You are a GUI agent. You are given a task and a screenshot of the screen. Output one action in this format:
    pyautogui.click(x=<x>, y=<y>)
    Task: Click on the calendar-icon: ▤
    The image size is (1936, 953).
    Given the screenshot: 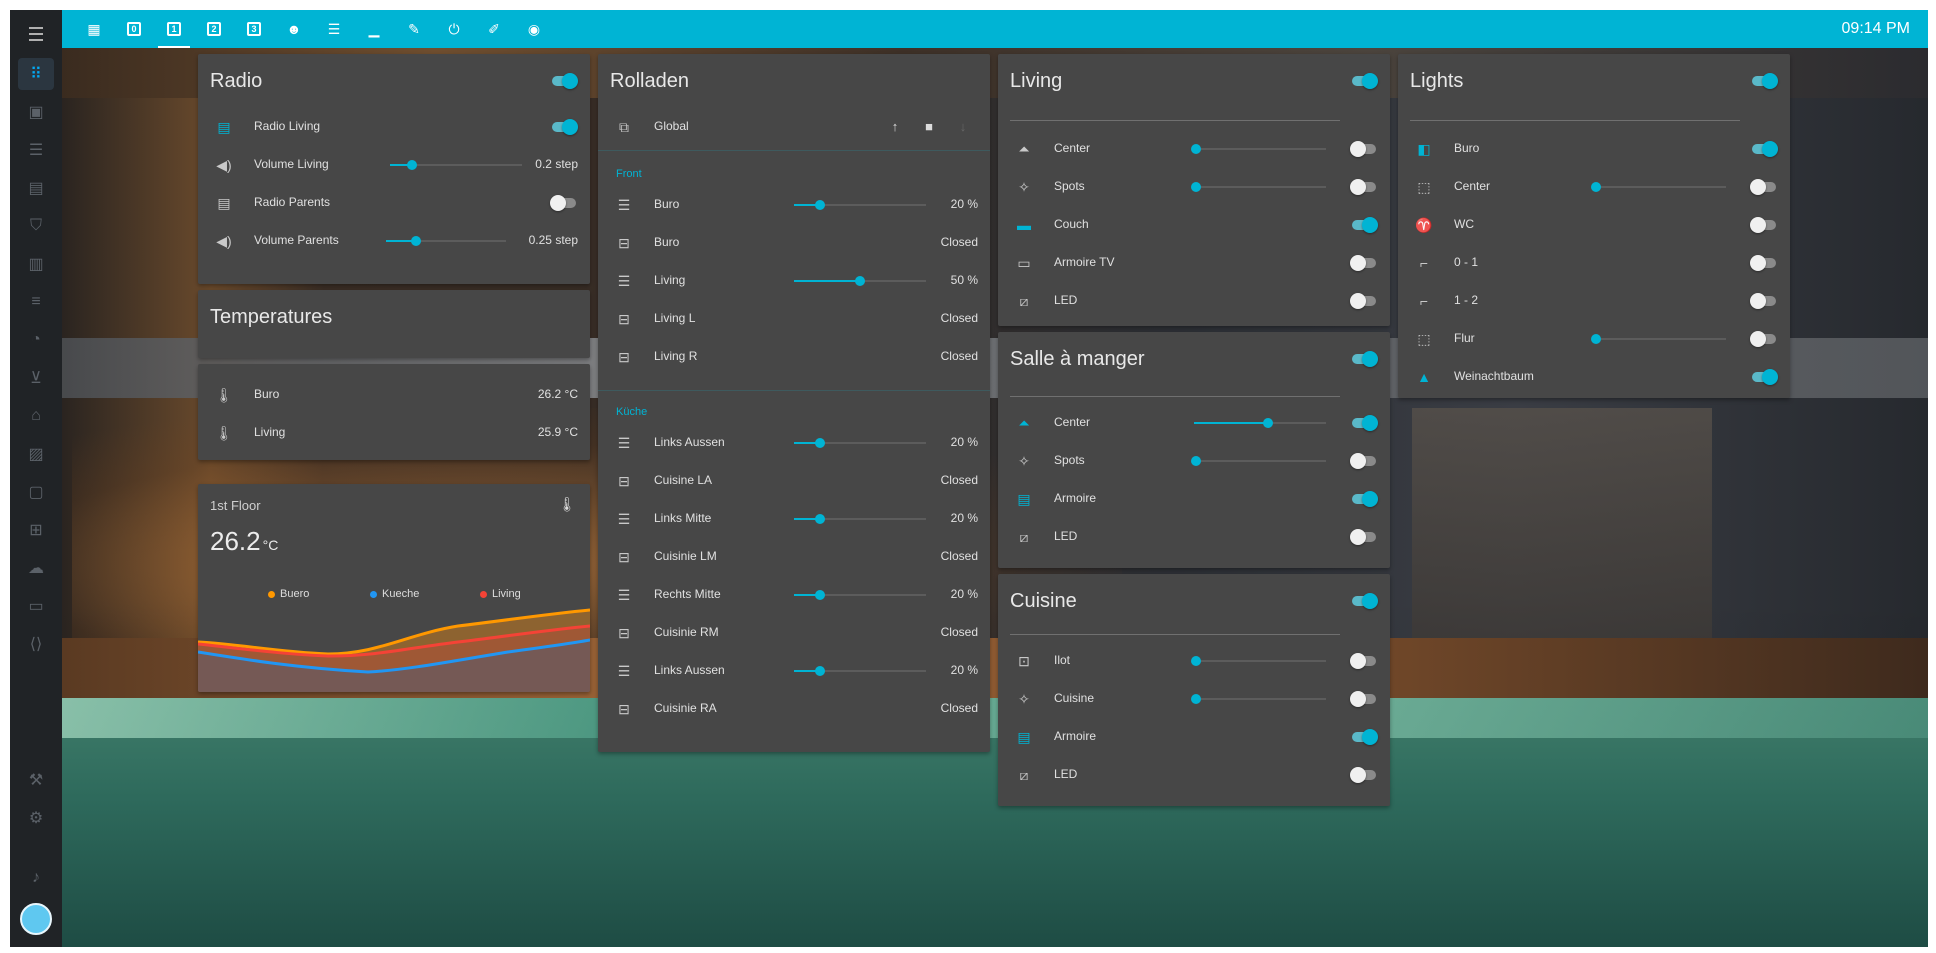 What is the action you would take?
    pyautogui.click(x=36, y=188)
    